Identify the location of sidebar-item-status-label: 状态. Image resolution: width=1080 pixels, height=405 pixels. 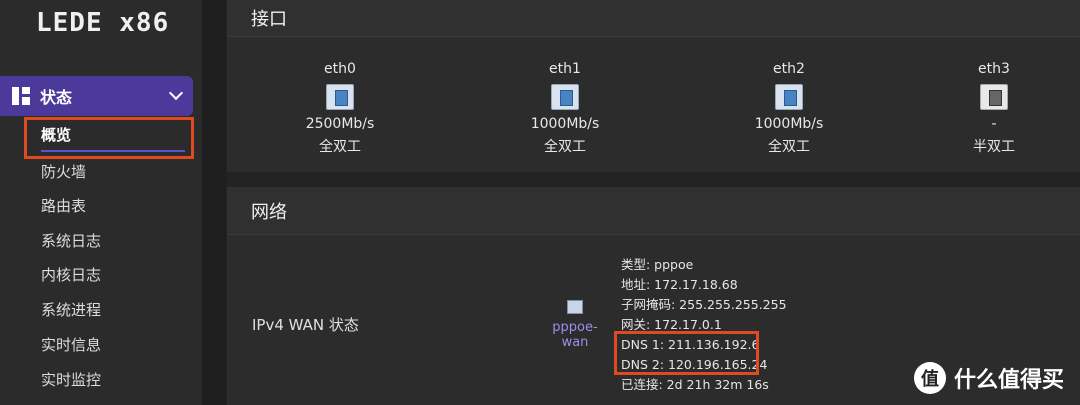
(56, 97).